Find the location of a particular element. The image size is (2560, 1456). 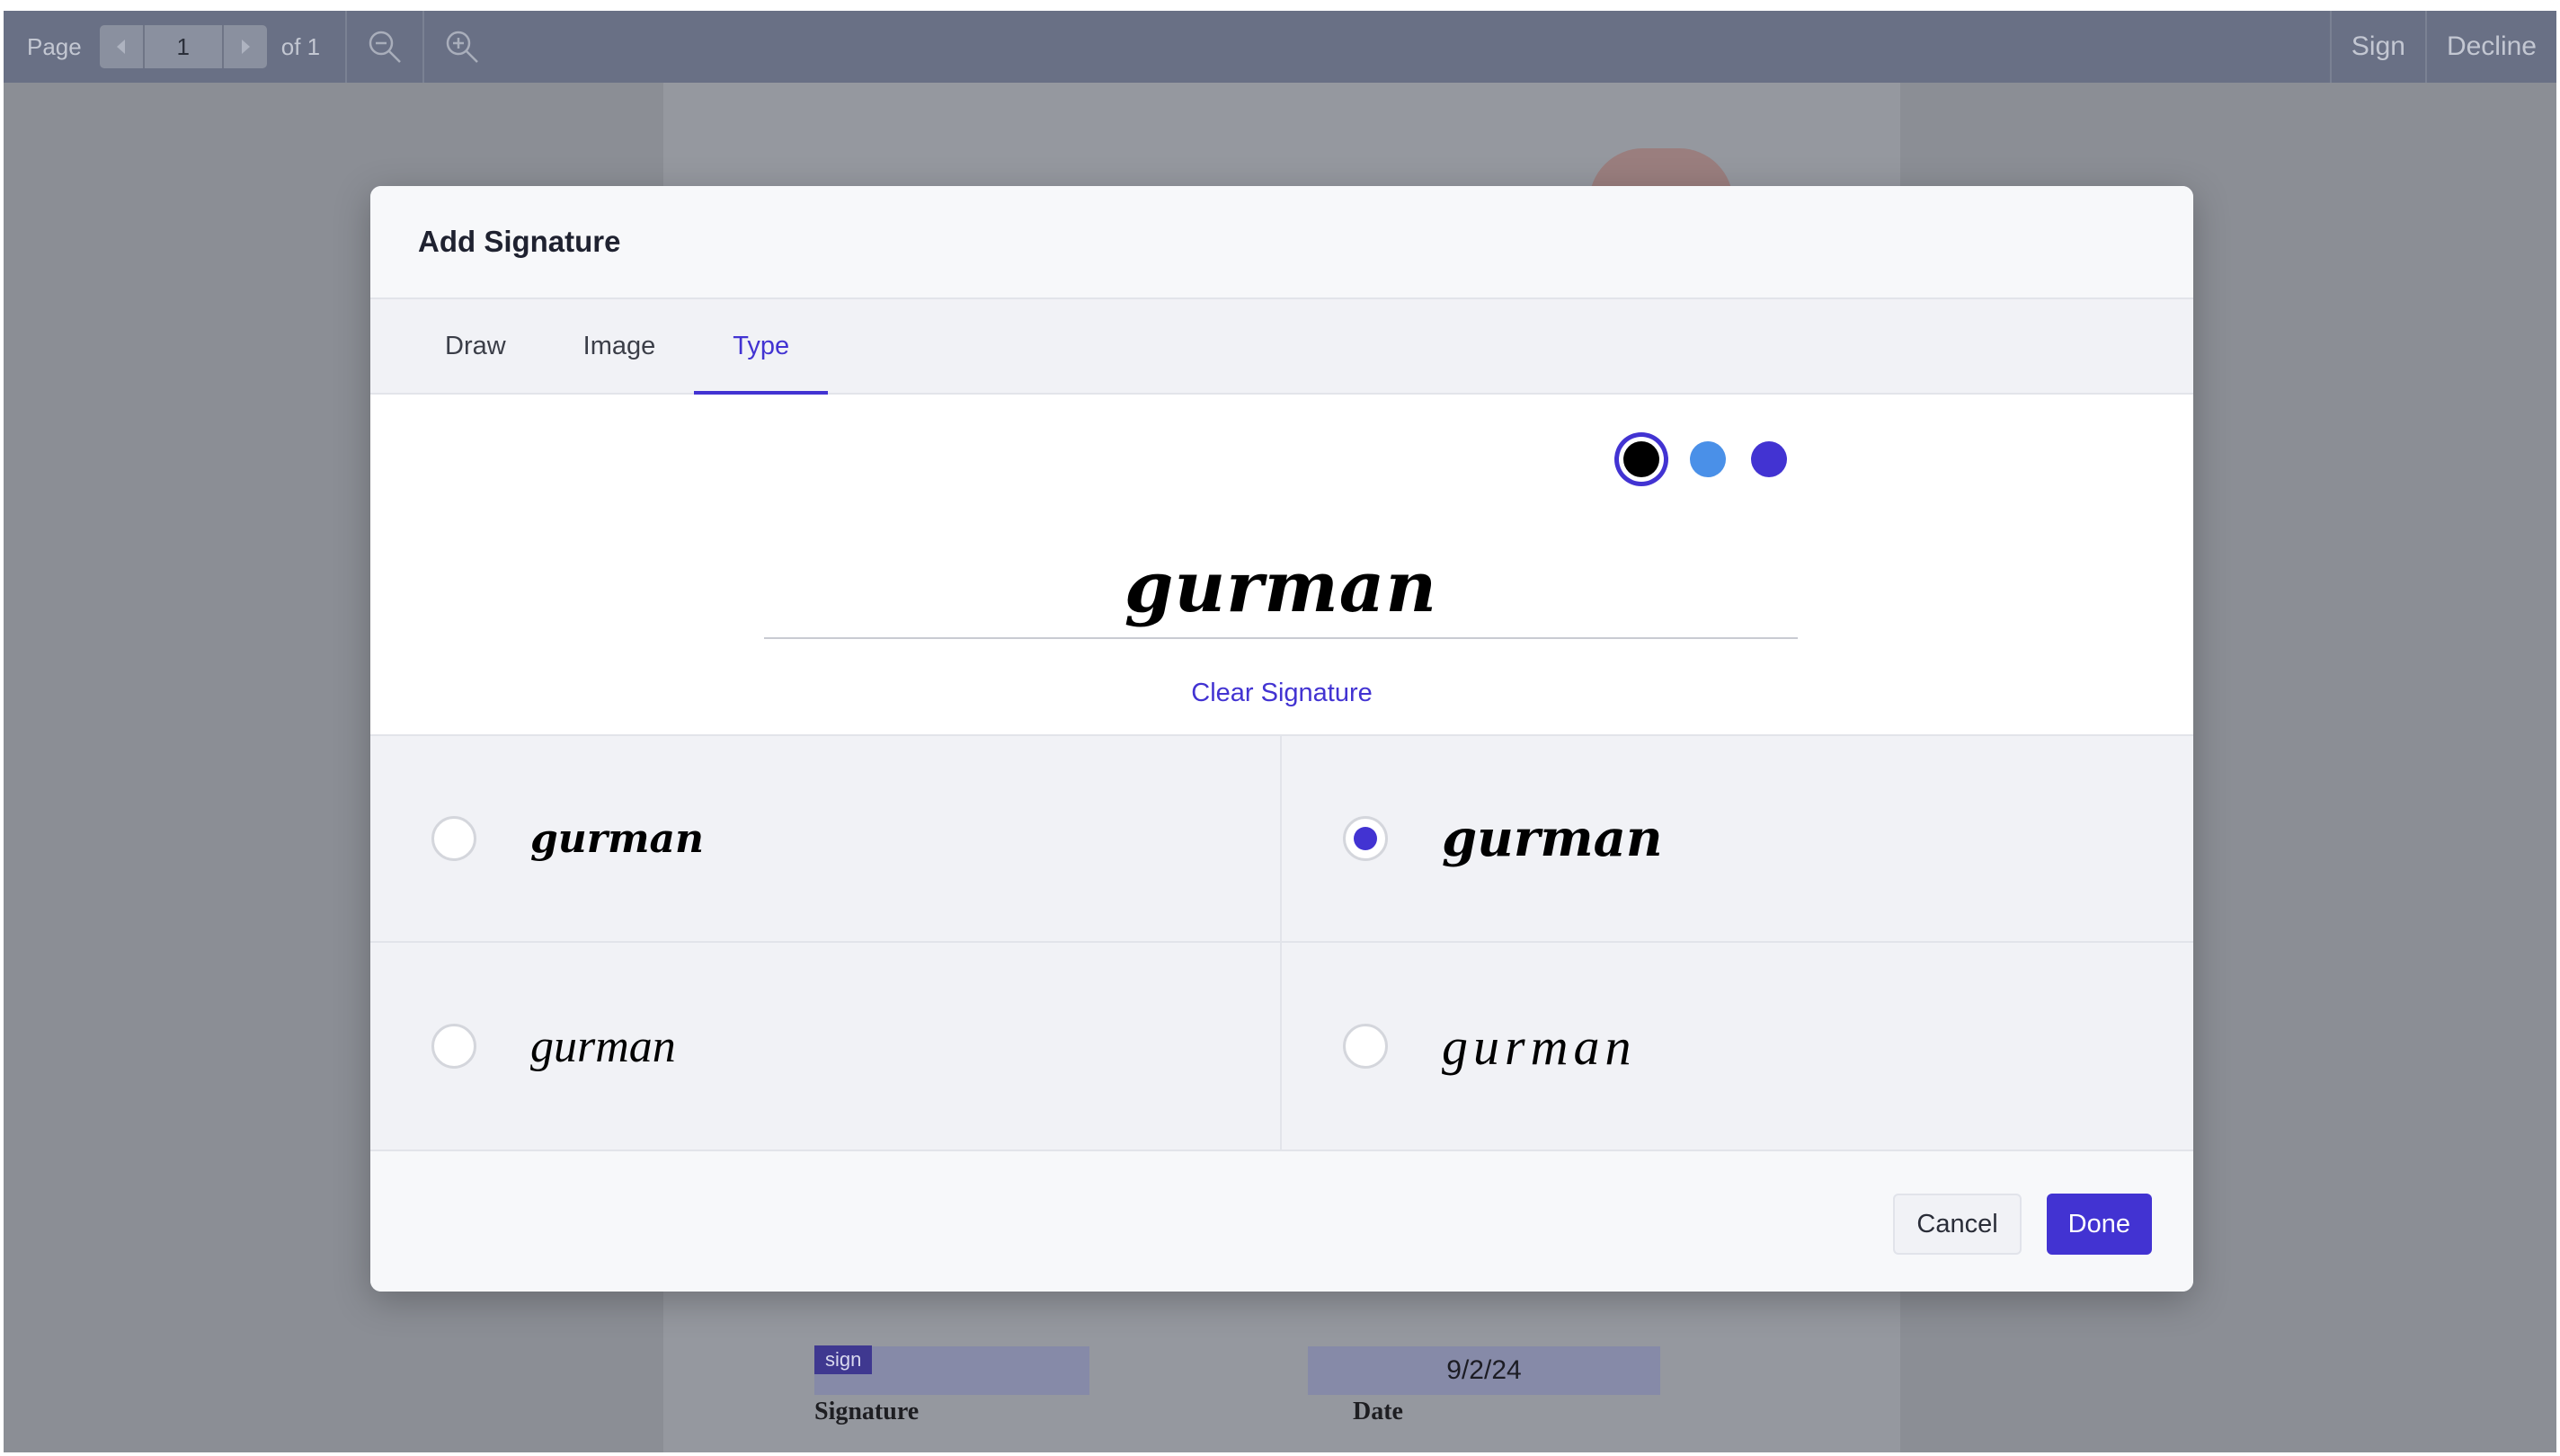

page-number-input: 1 is located at coordinates (183, 47).